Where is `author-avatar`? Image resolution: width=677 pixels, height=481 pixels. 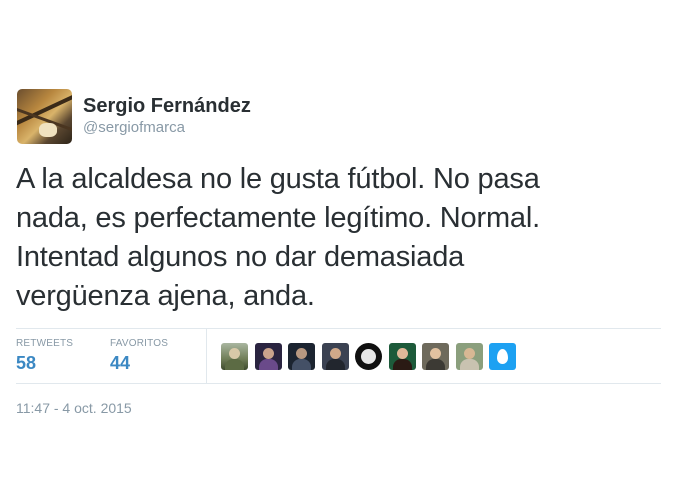
author-avatar is located at coordinates (44, 116).